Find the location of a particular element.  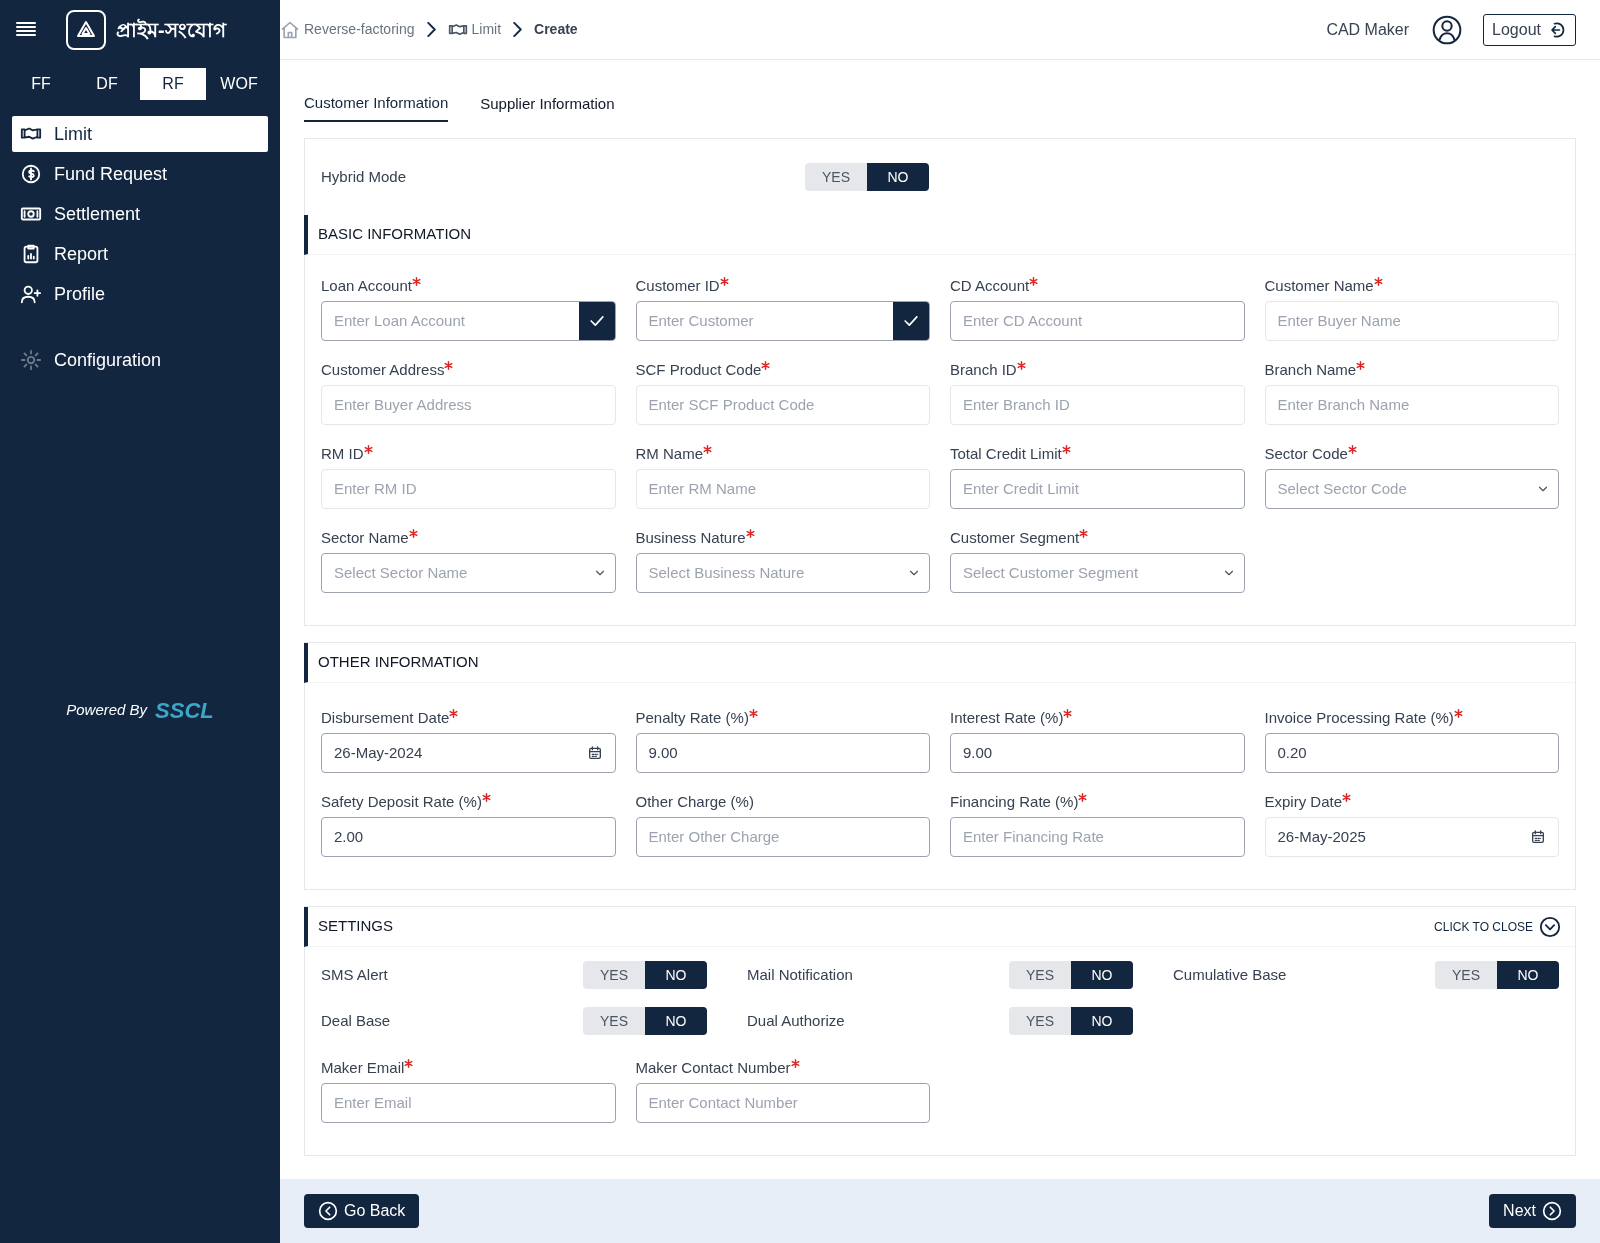

section-title: OTHER INFORMATION is located at coordinates (399, 662).